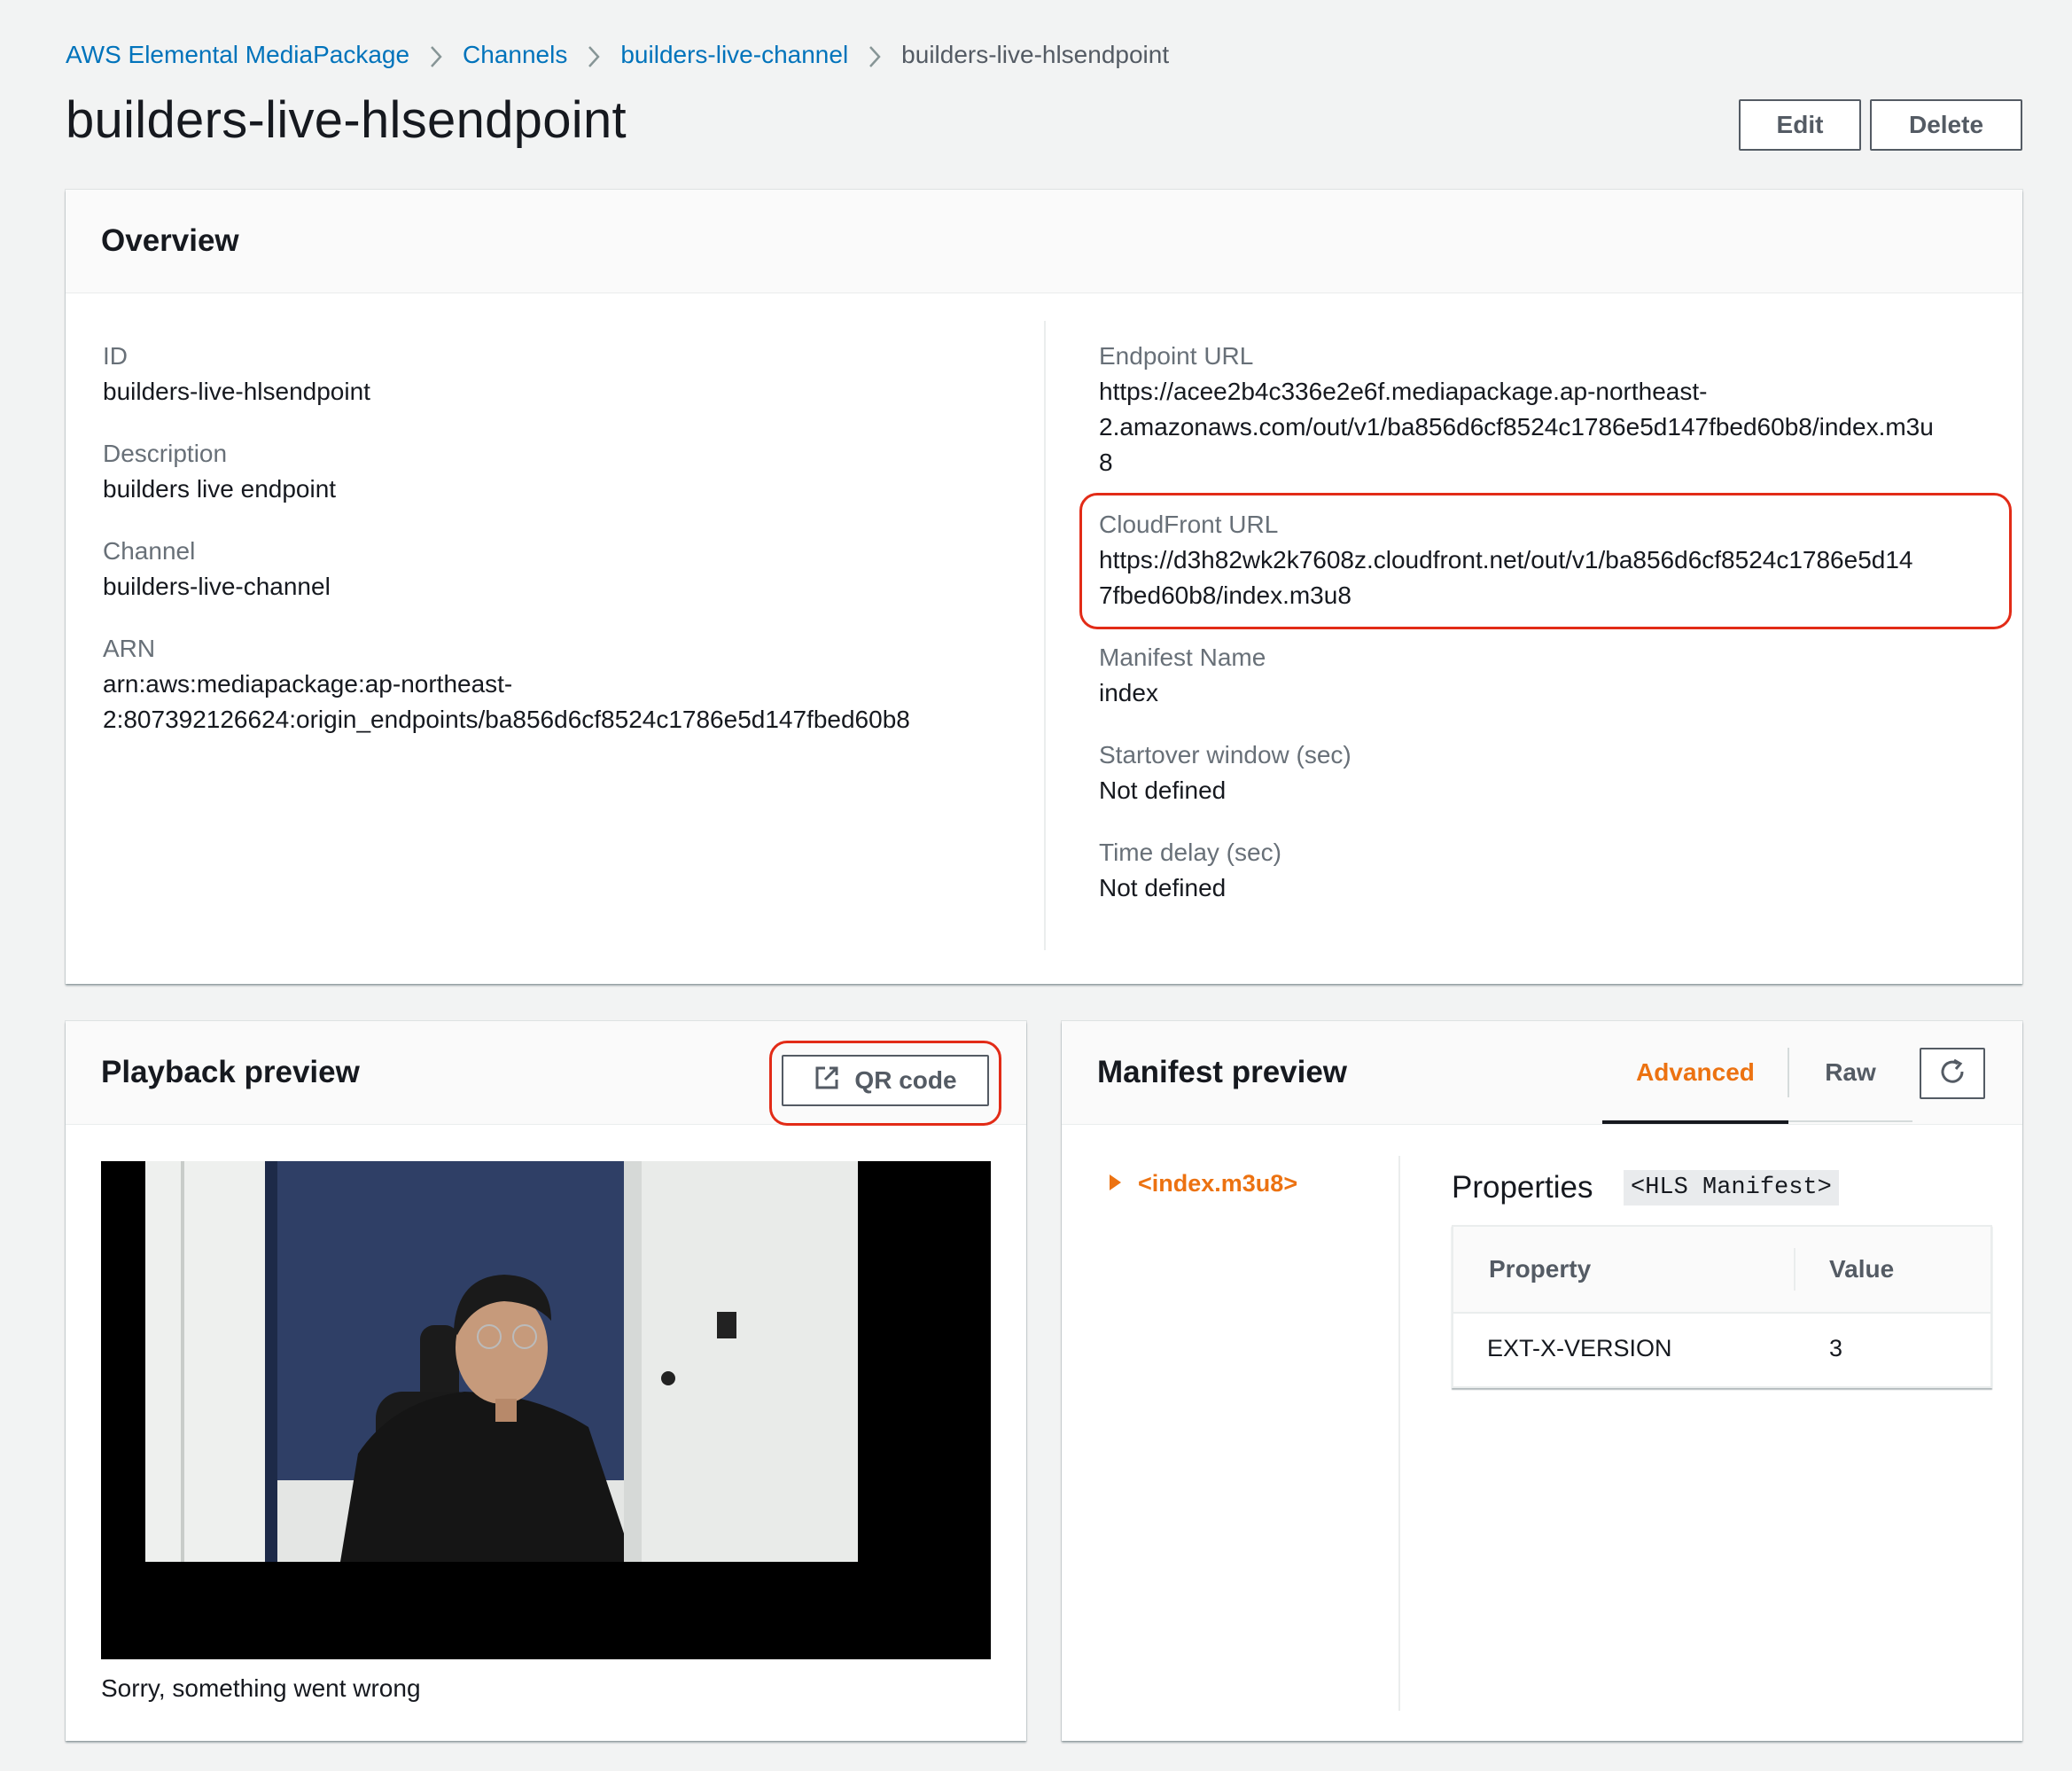 This screenshot has width=2072, height=1771. What do you see at coordinates (1850, 1072) in the screenshot?
I see `tab-raw: Raw` at bounding box center [1850, 1072].